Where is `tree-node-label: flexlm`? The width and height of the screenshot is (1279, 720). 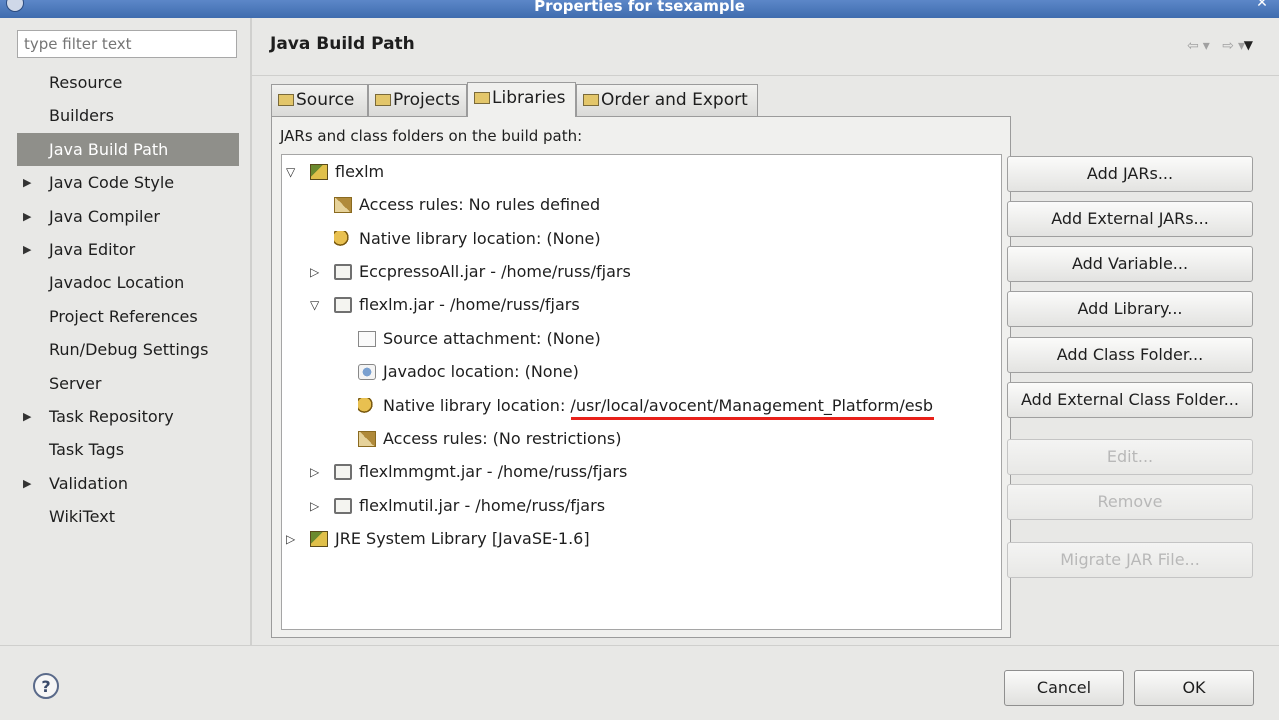
tree-node-label: flexlm is located at coordinates (360, 171).